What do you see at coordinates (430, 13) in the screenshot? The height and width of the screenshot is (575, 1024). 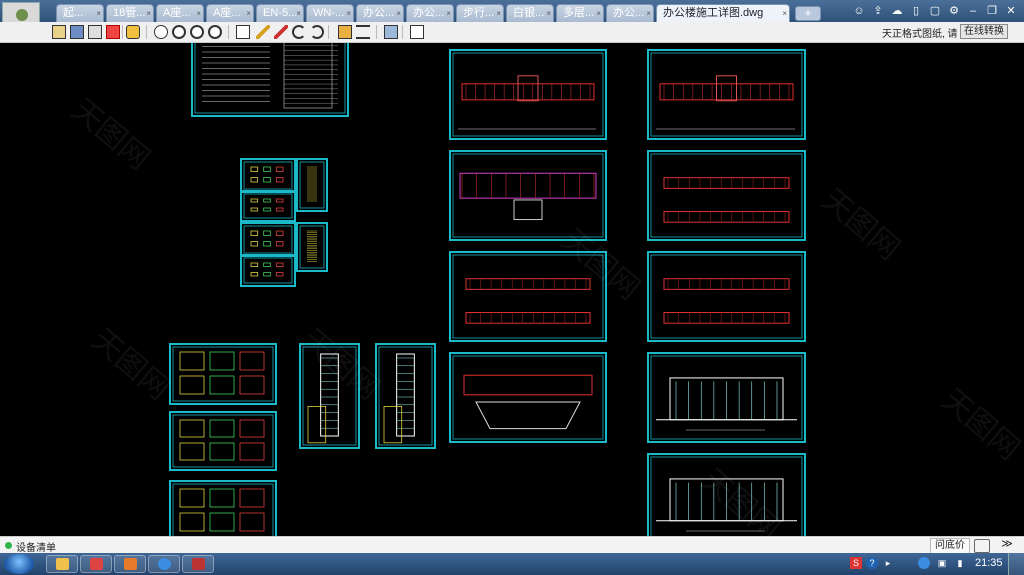 I see `tab-8: 办公... ×` at bounding box center [430, 13].